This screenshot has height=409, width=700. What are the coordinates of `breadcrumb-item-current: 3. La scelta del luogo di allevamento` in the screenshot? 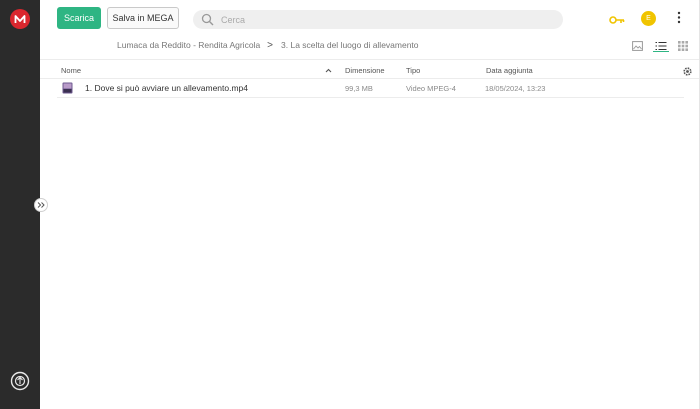 It's located at (350, 45).